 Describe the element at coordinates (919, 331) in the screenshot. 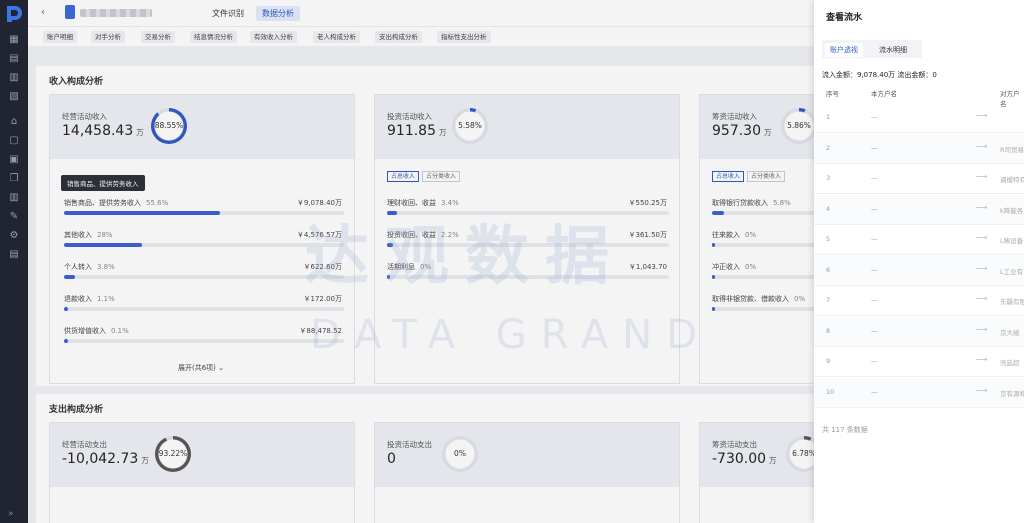

I see `table-row: 8 — ⟶ 京大磁` at that location.